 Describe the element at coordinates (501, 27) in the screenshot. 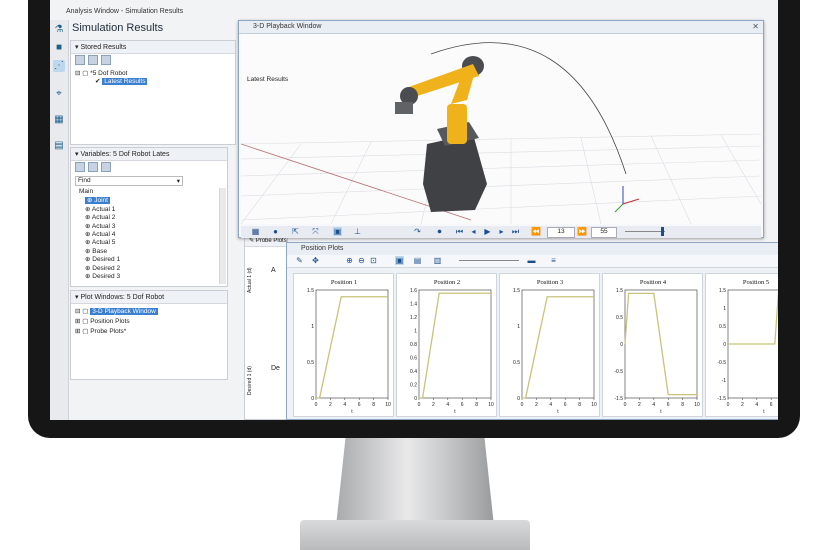

I see `playback-window-title: 3-D Playback Window ✕` at that location.